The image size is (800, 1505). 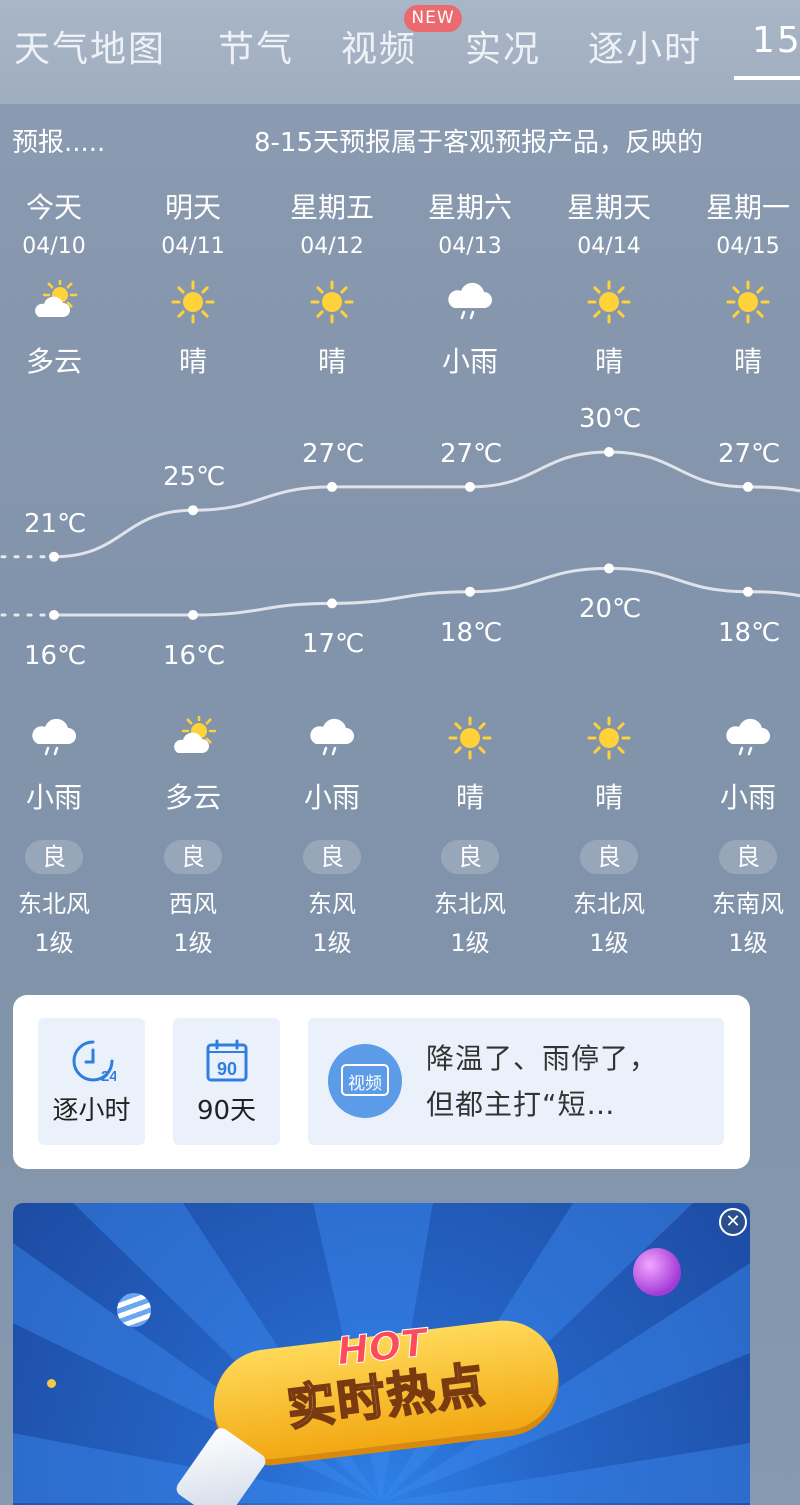 I want to click on promo-hot-label: HOT, so click(x=382, y=1347).